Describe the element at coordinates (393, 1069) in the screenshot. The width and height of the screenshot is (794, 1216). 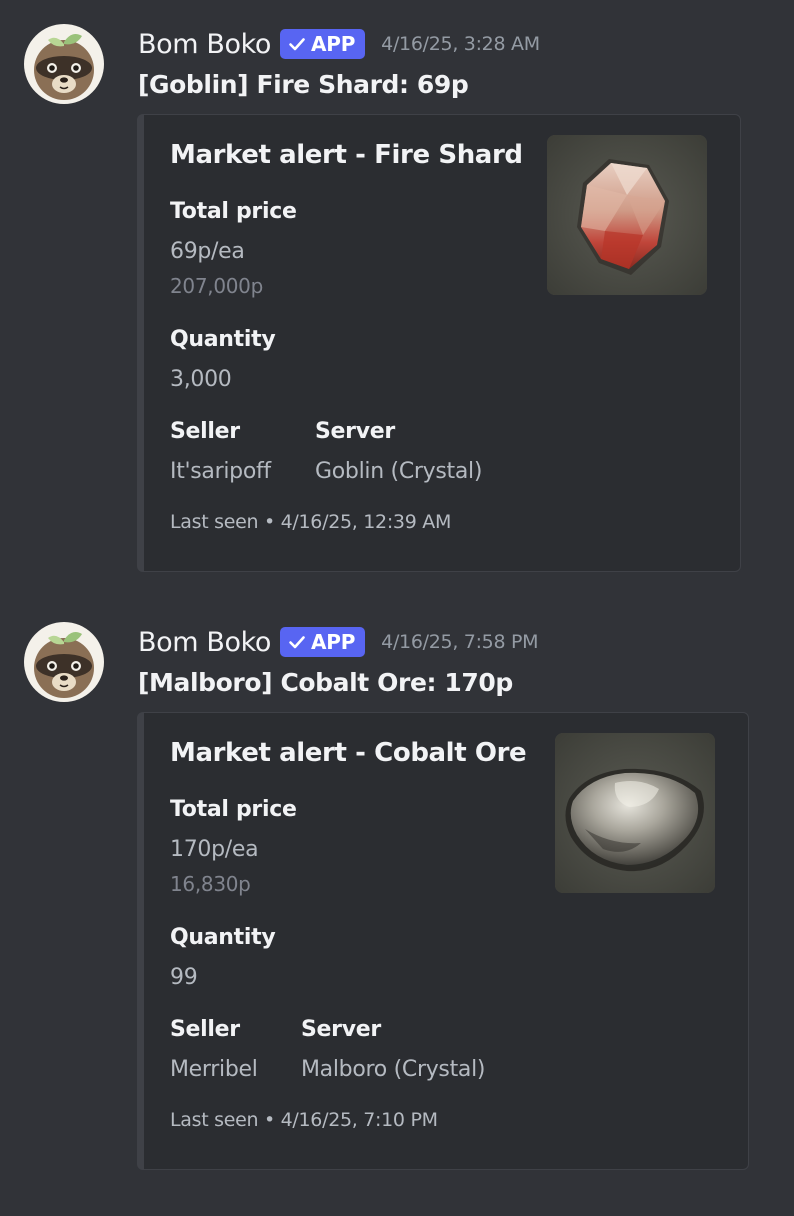
I see `field-server-value: Malboro (Crystal)` at that location.